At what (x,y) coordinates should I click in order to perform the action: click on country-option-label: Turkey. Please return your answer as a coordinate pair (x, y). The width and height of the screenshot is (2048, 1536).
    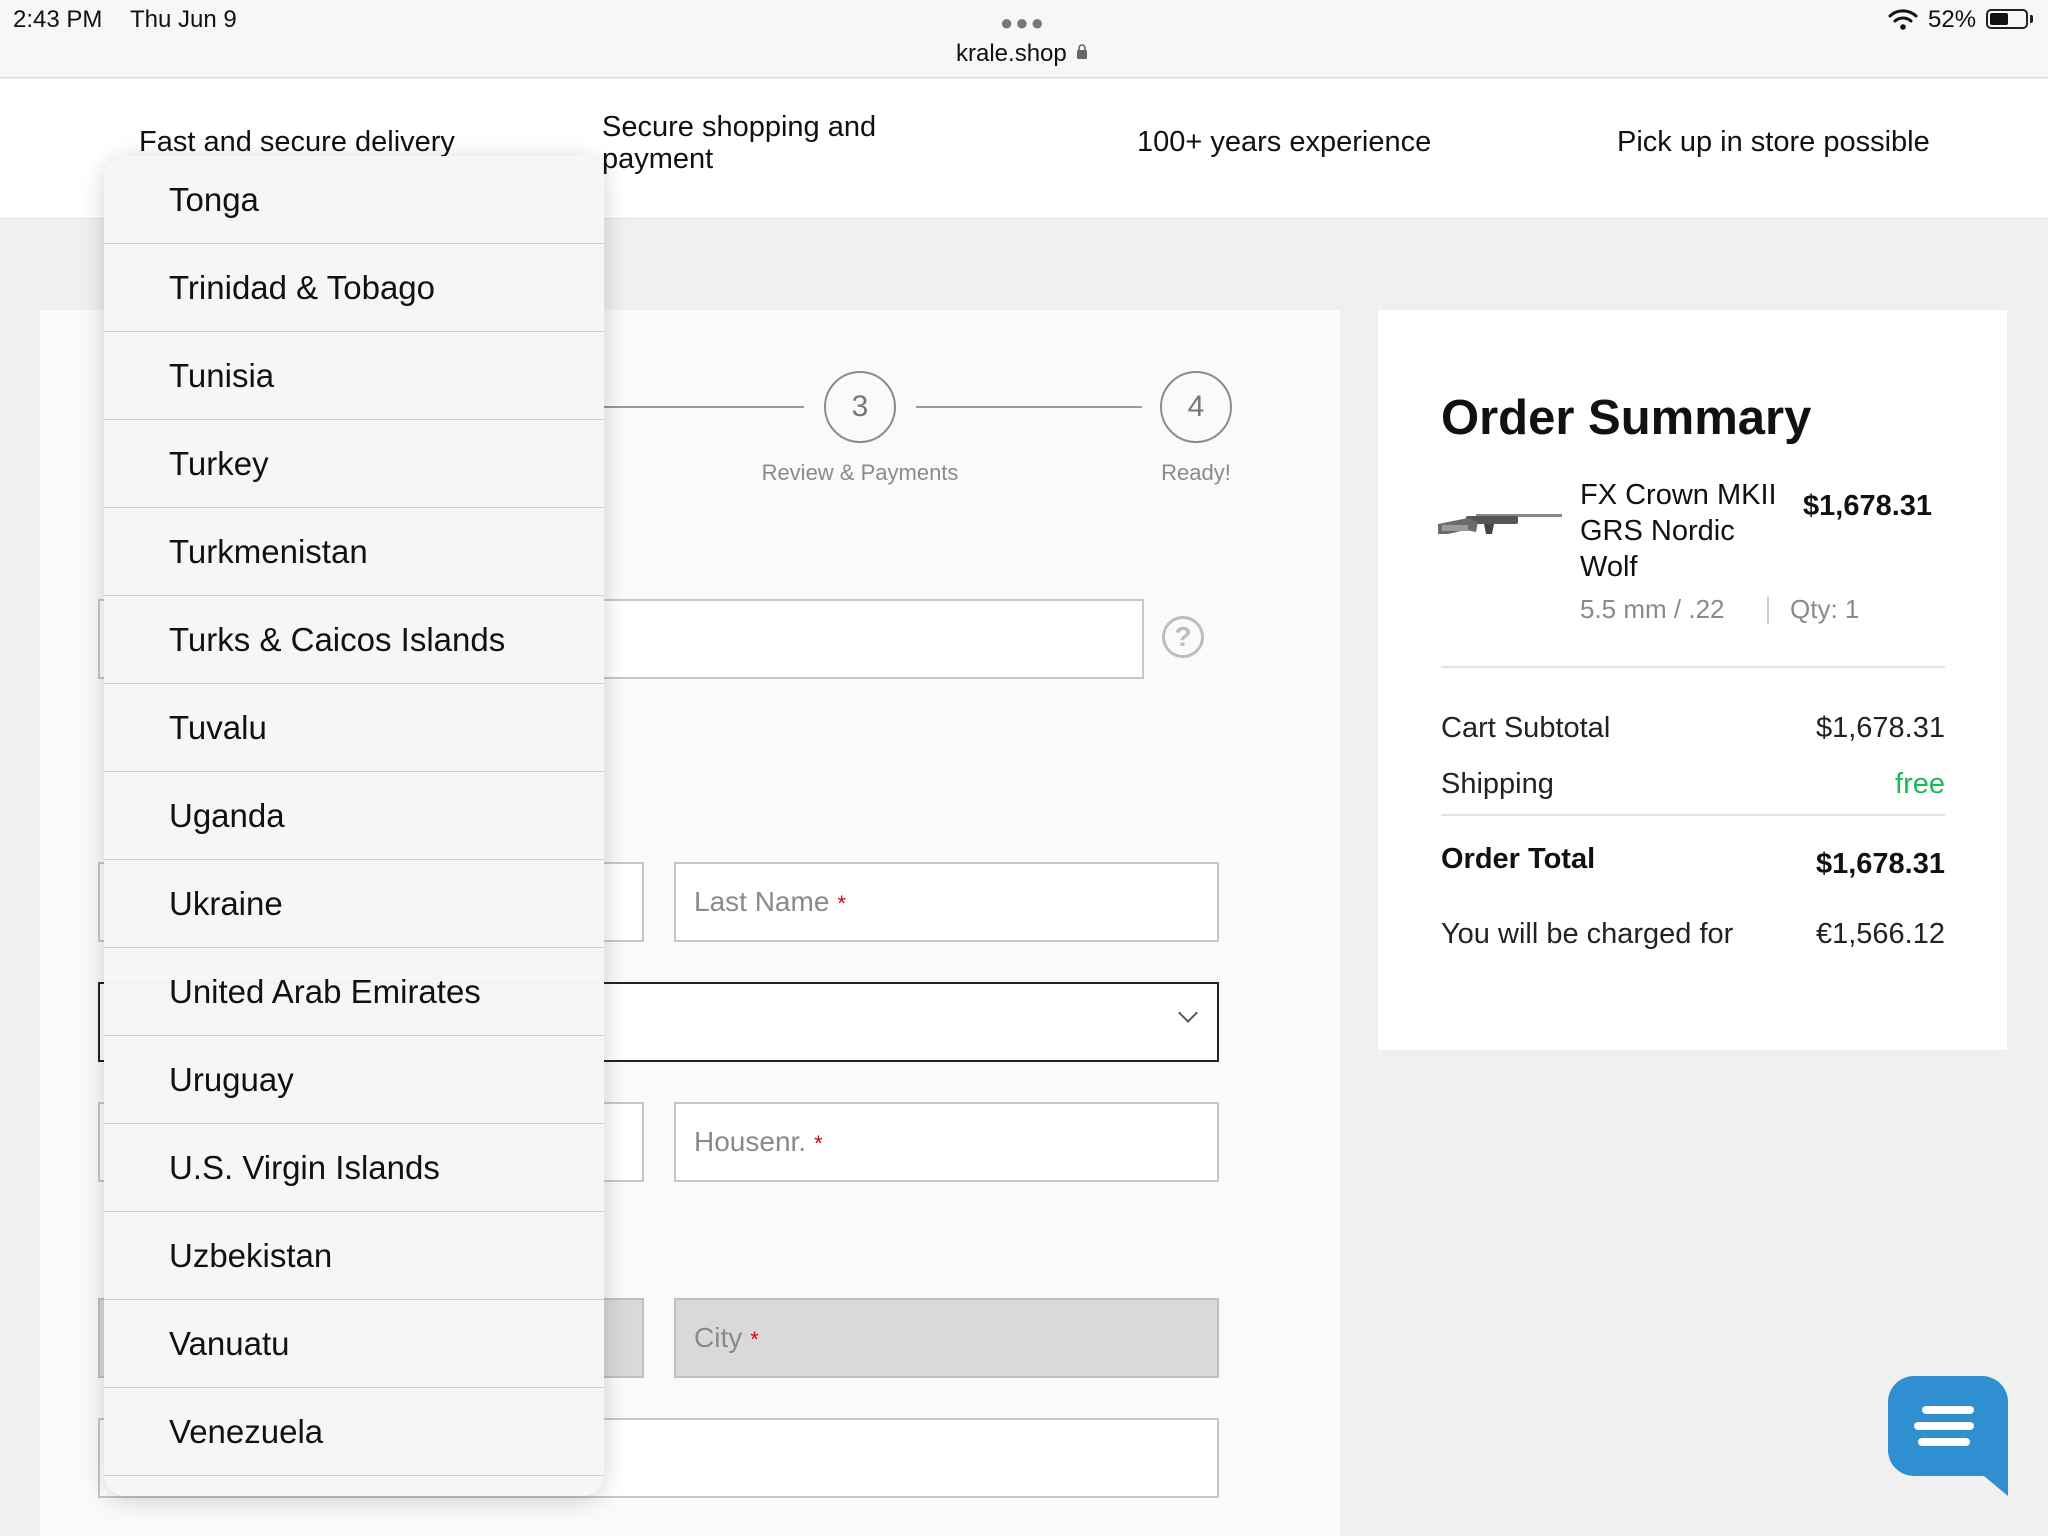
    Looking at the image, I should click on (219, 463).